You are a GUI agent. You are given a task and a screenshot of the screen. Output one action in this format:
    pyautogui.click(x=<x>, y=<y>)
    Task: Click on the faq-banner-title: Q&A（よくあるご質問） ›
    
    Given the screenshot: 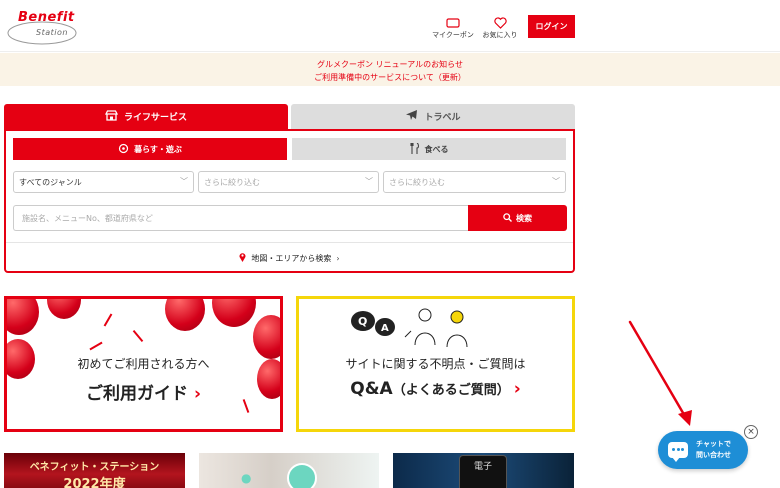 What is the action you would take?
    pyautogui.click(x=435, y=389)
    